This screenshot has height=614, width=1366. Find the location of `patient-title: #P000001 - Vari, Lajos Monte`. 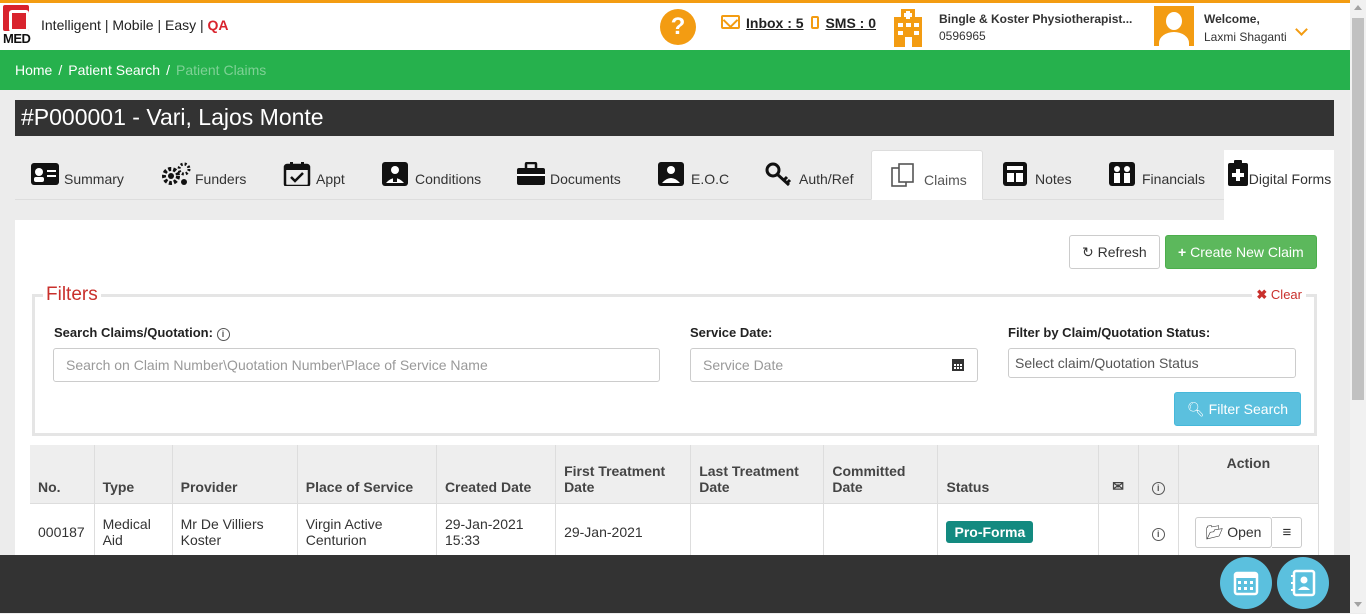

patient-title: #P000001 - Vari, Lajos Monte is located at coordinates (674, 118).